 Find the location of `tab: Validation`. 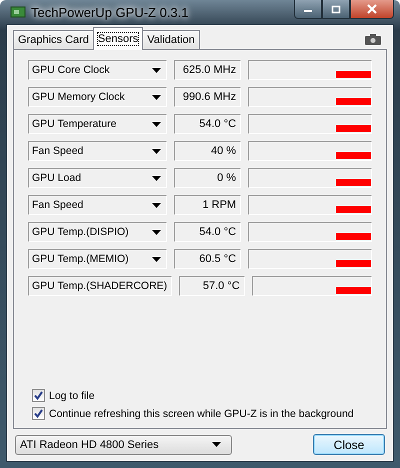

tab: Validation is located at coordinates (171, 39).